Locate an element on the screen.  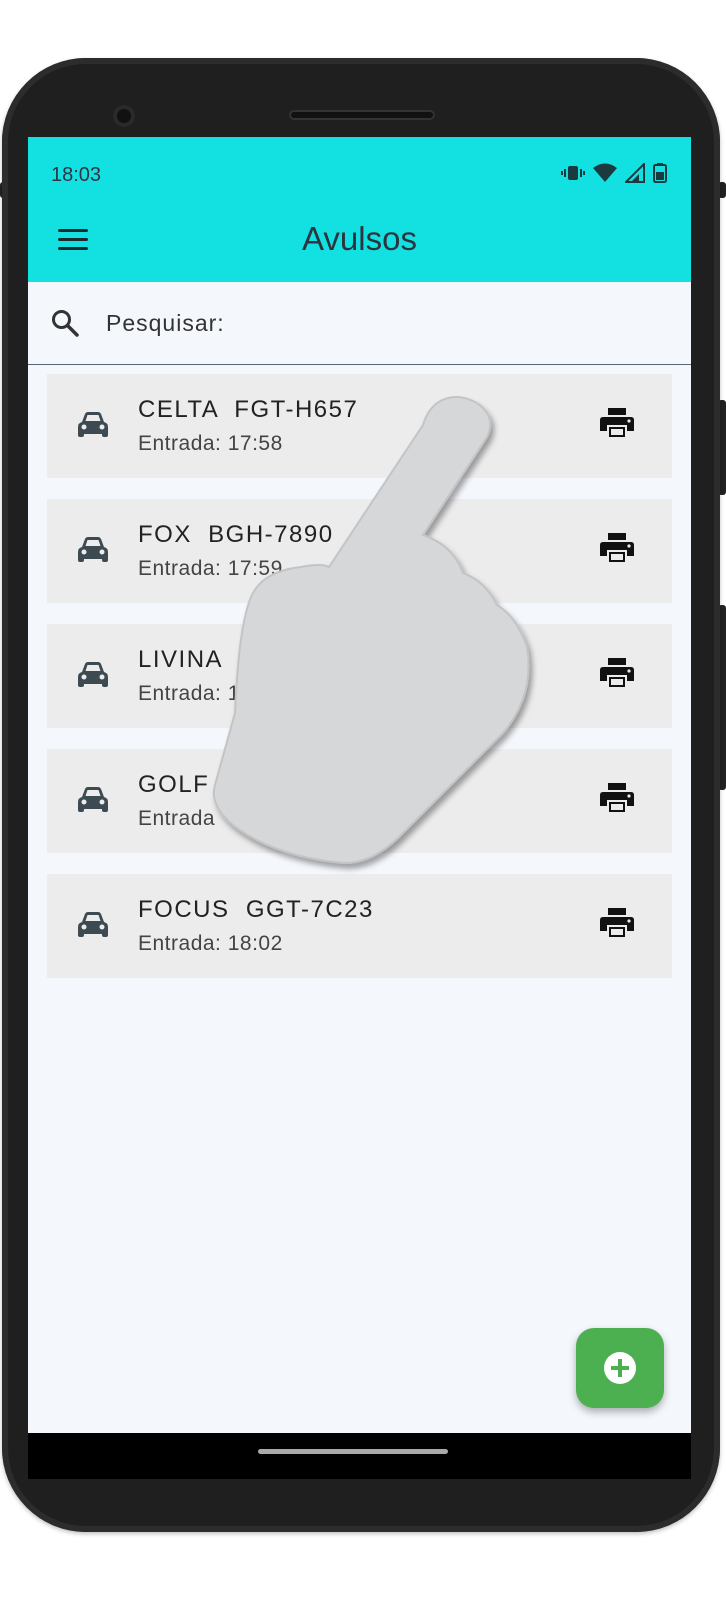
battery-icon is located at coordinates (660, 173).